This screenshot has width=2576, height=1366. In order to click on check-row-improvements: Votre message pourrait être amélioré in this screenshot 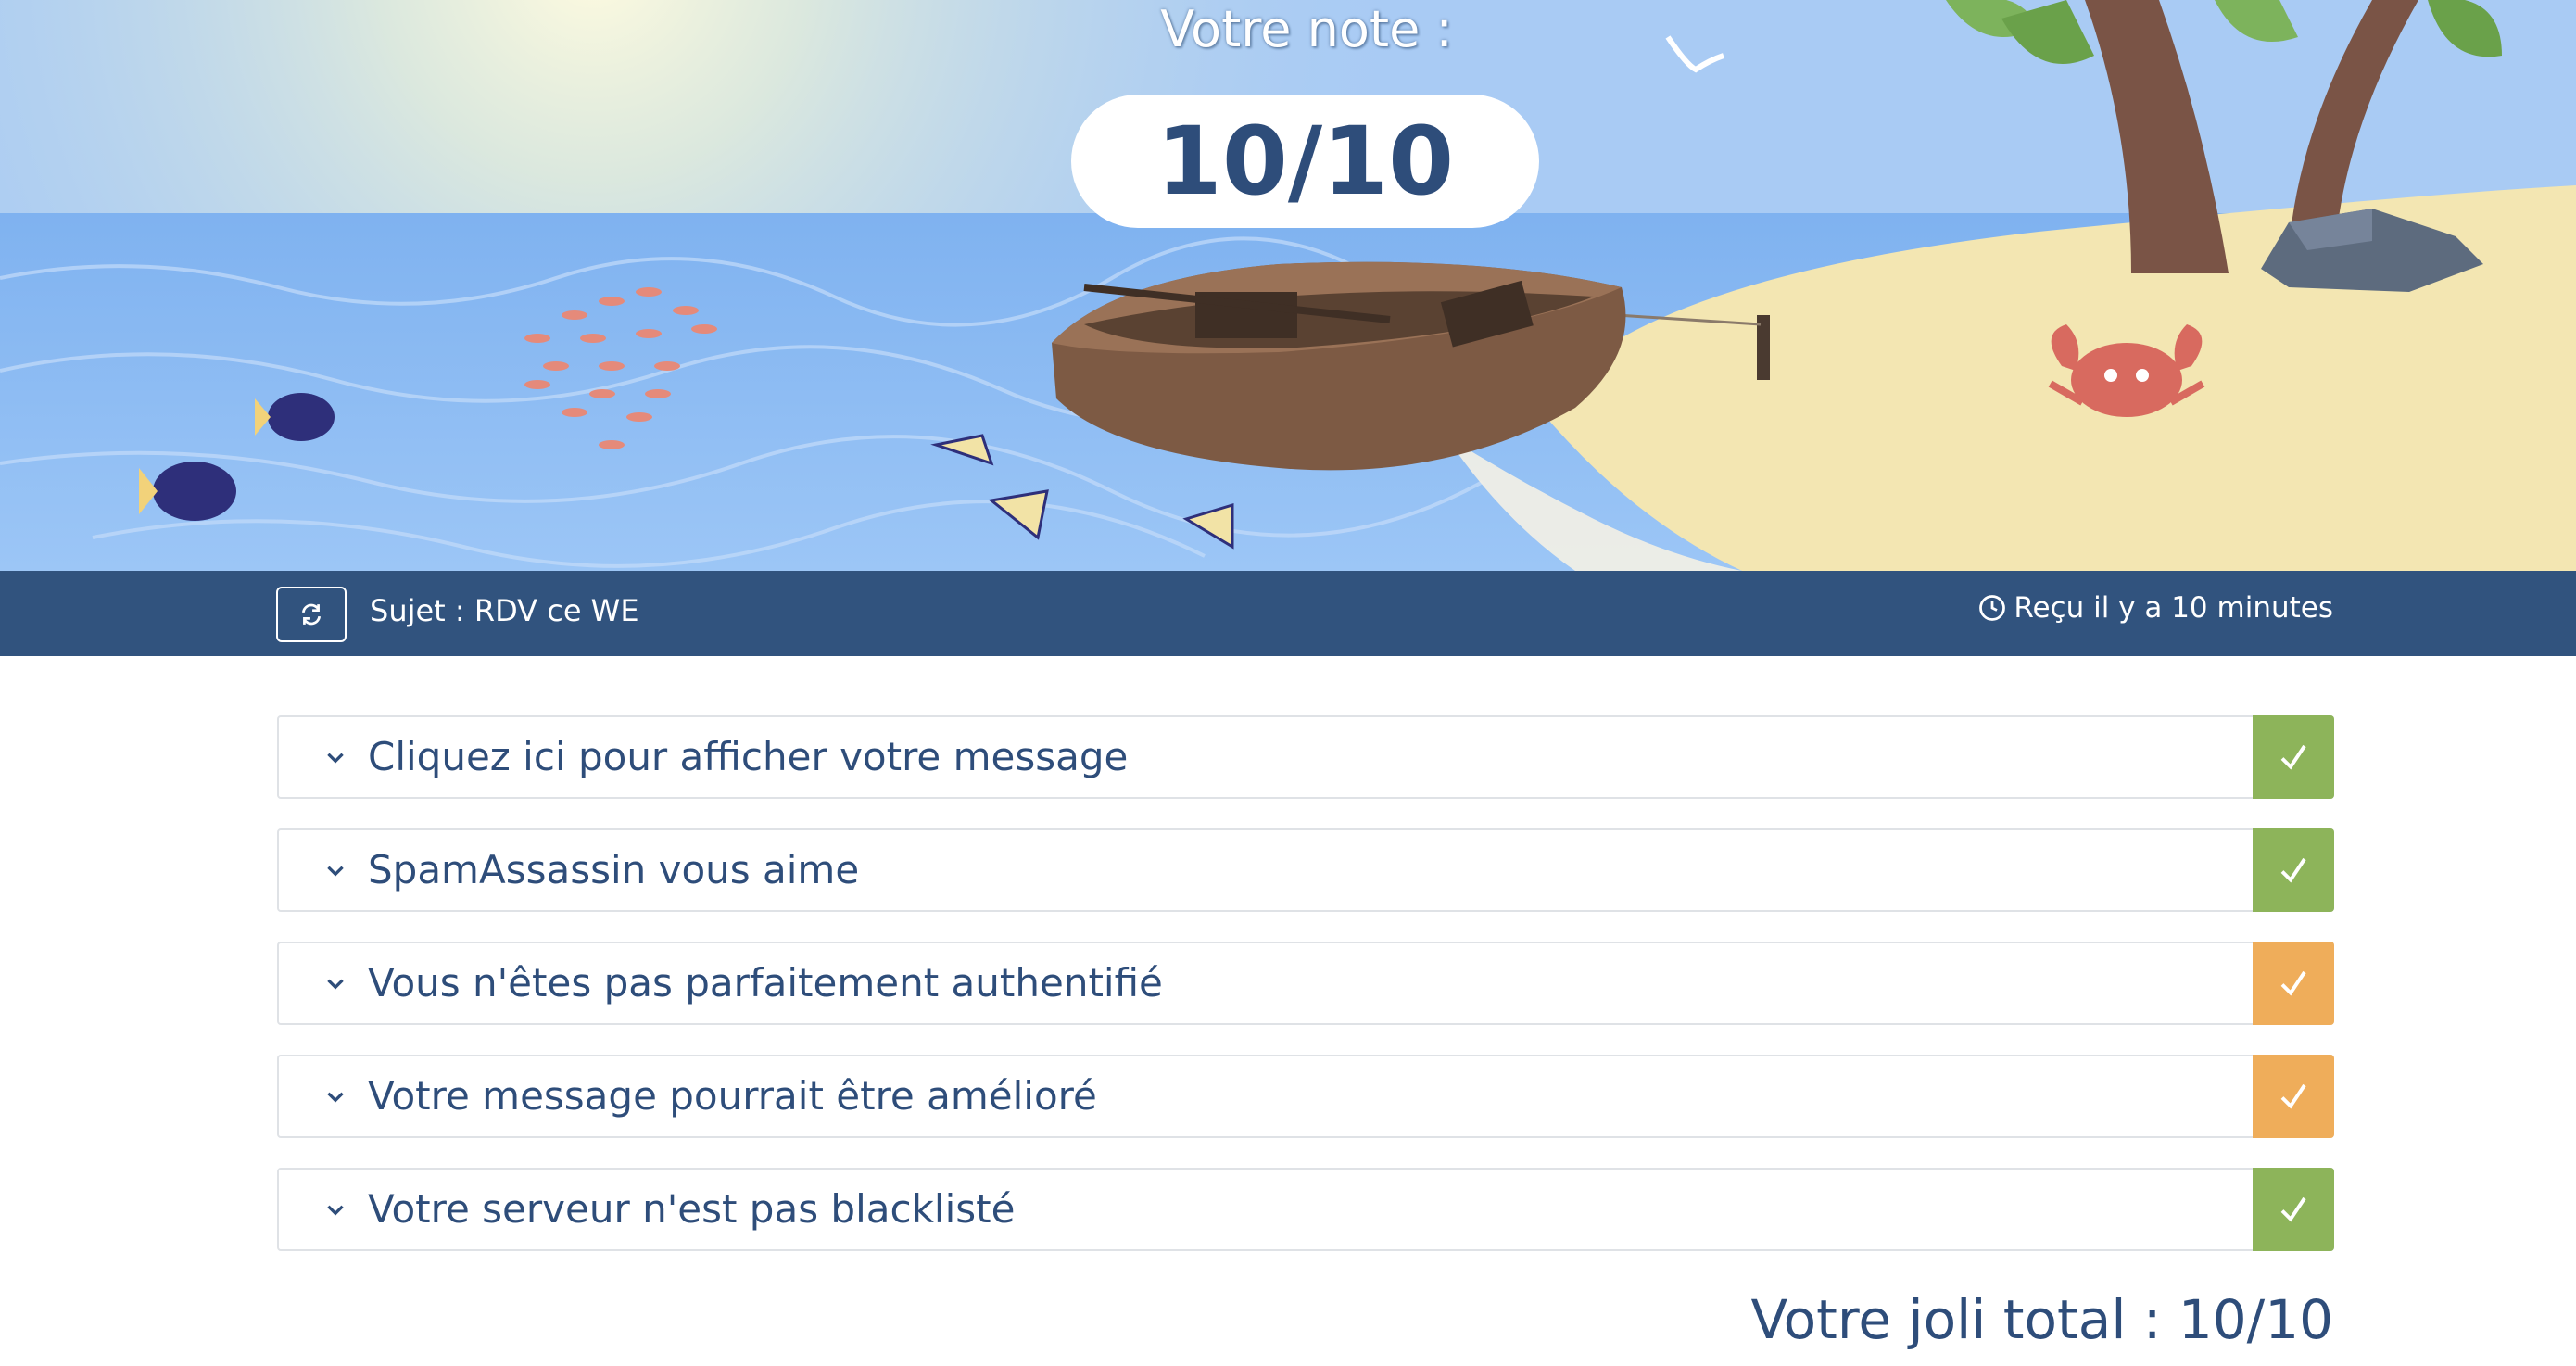, I will do `click(1305, 1096)`.